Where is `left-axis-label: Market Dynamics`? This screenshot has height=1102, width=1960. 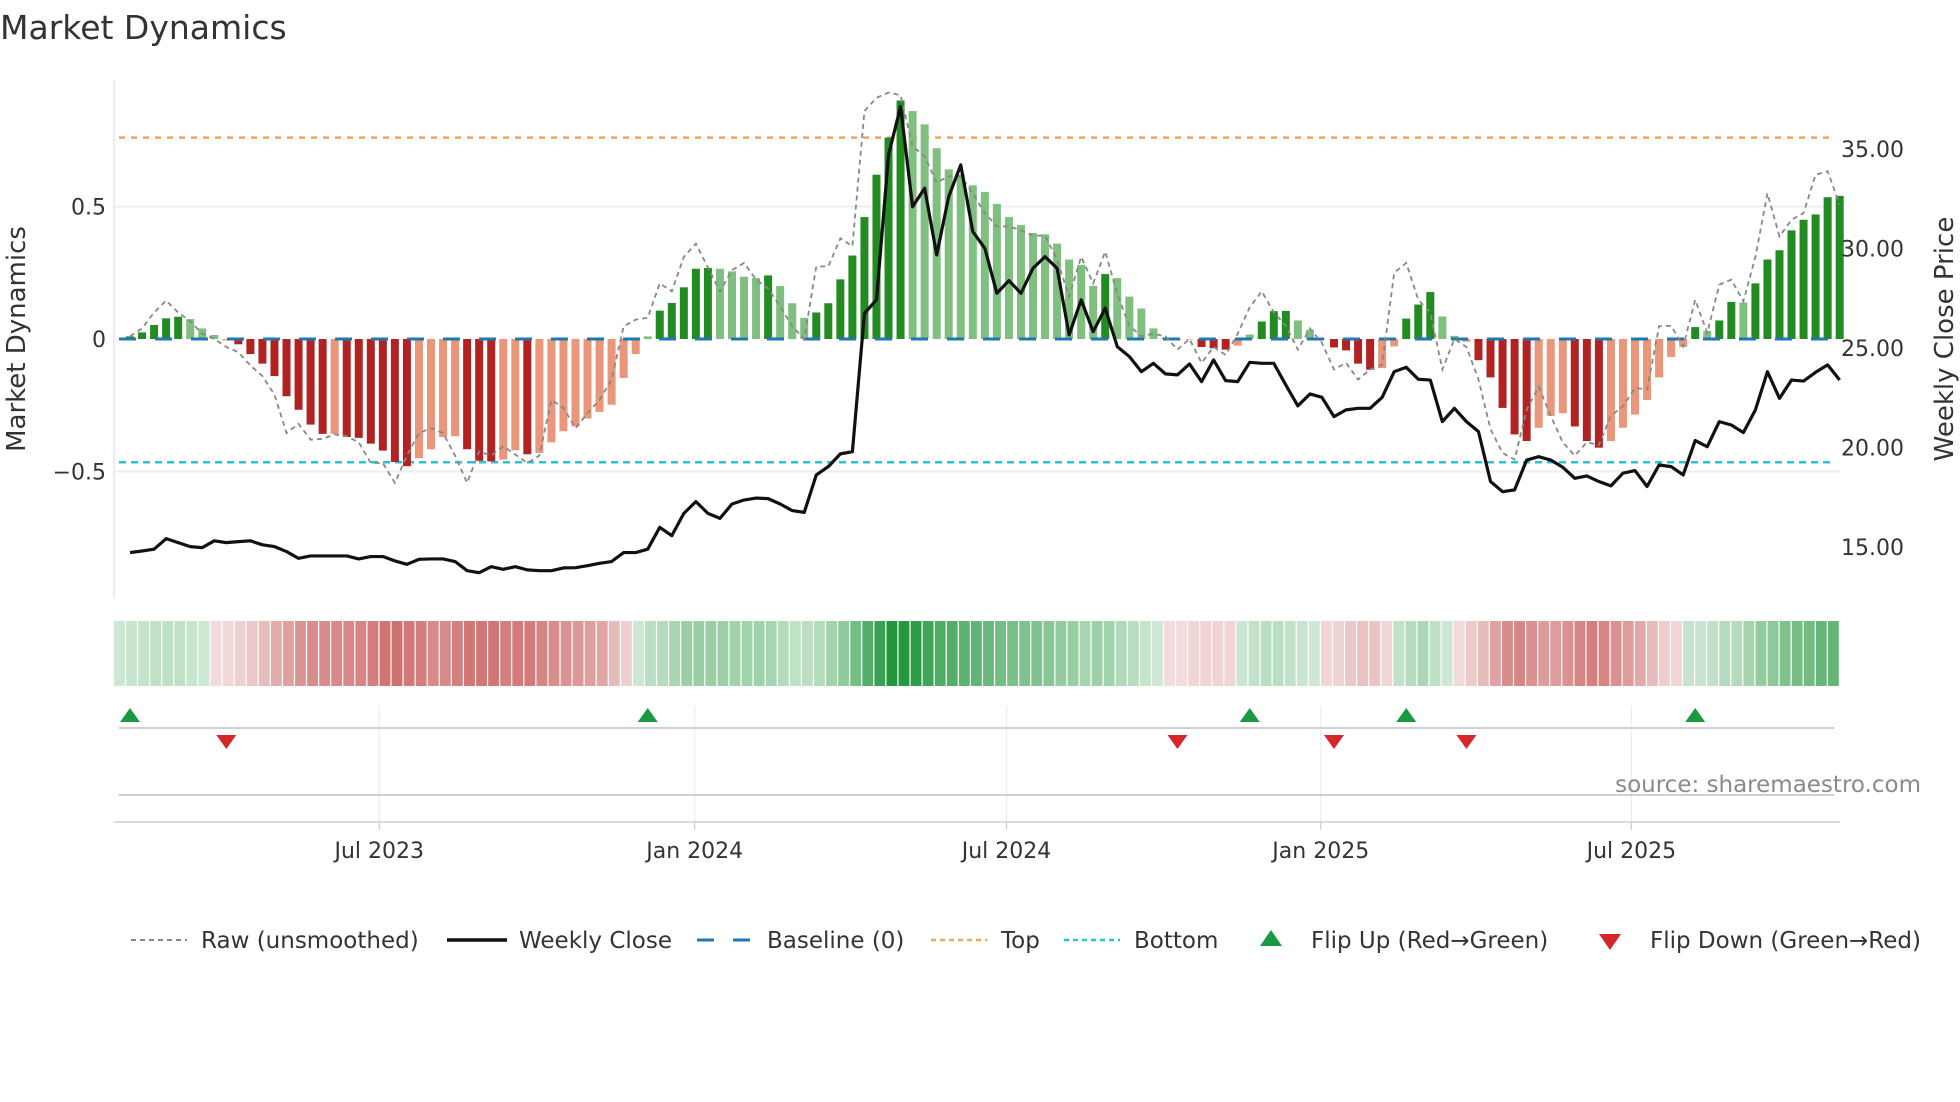
left-axis-label: Market Dynamics is located at coordinates (17, 339).